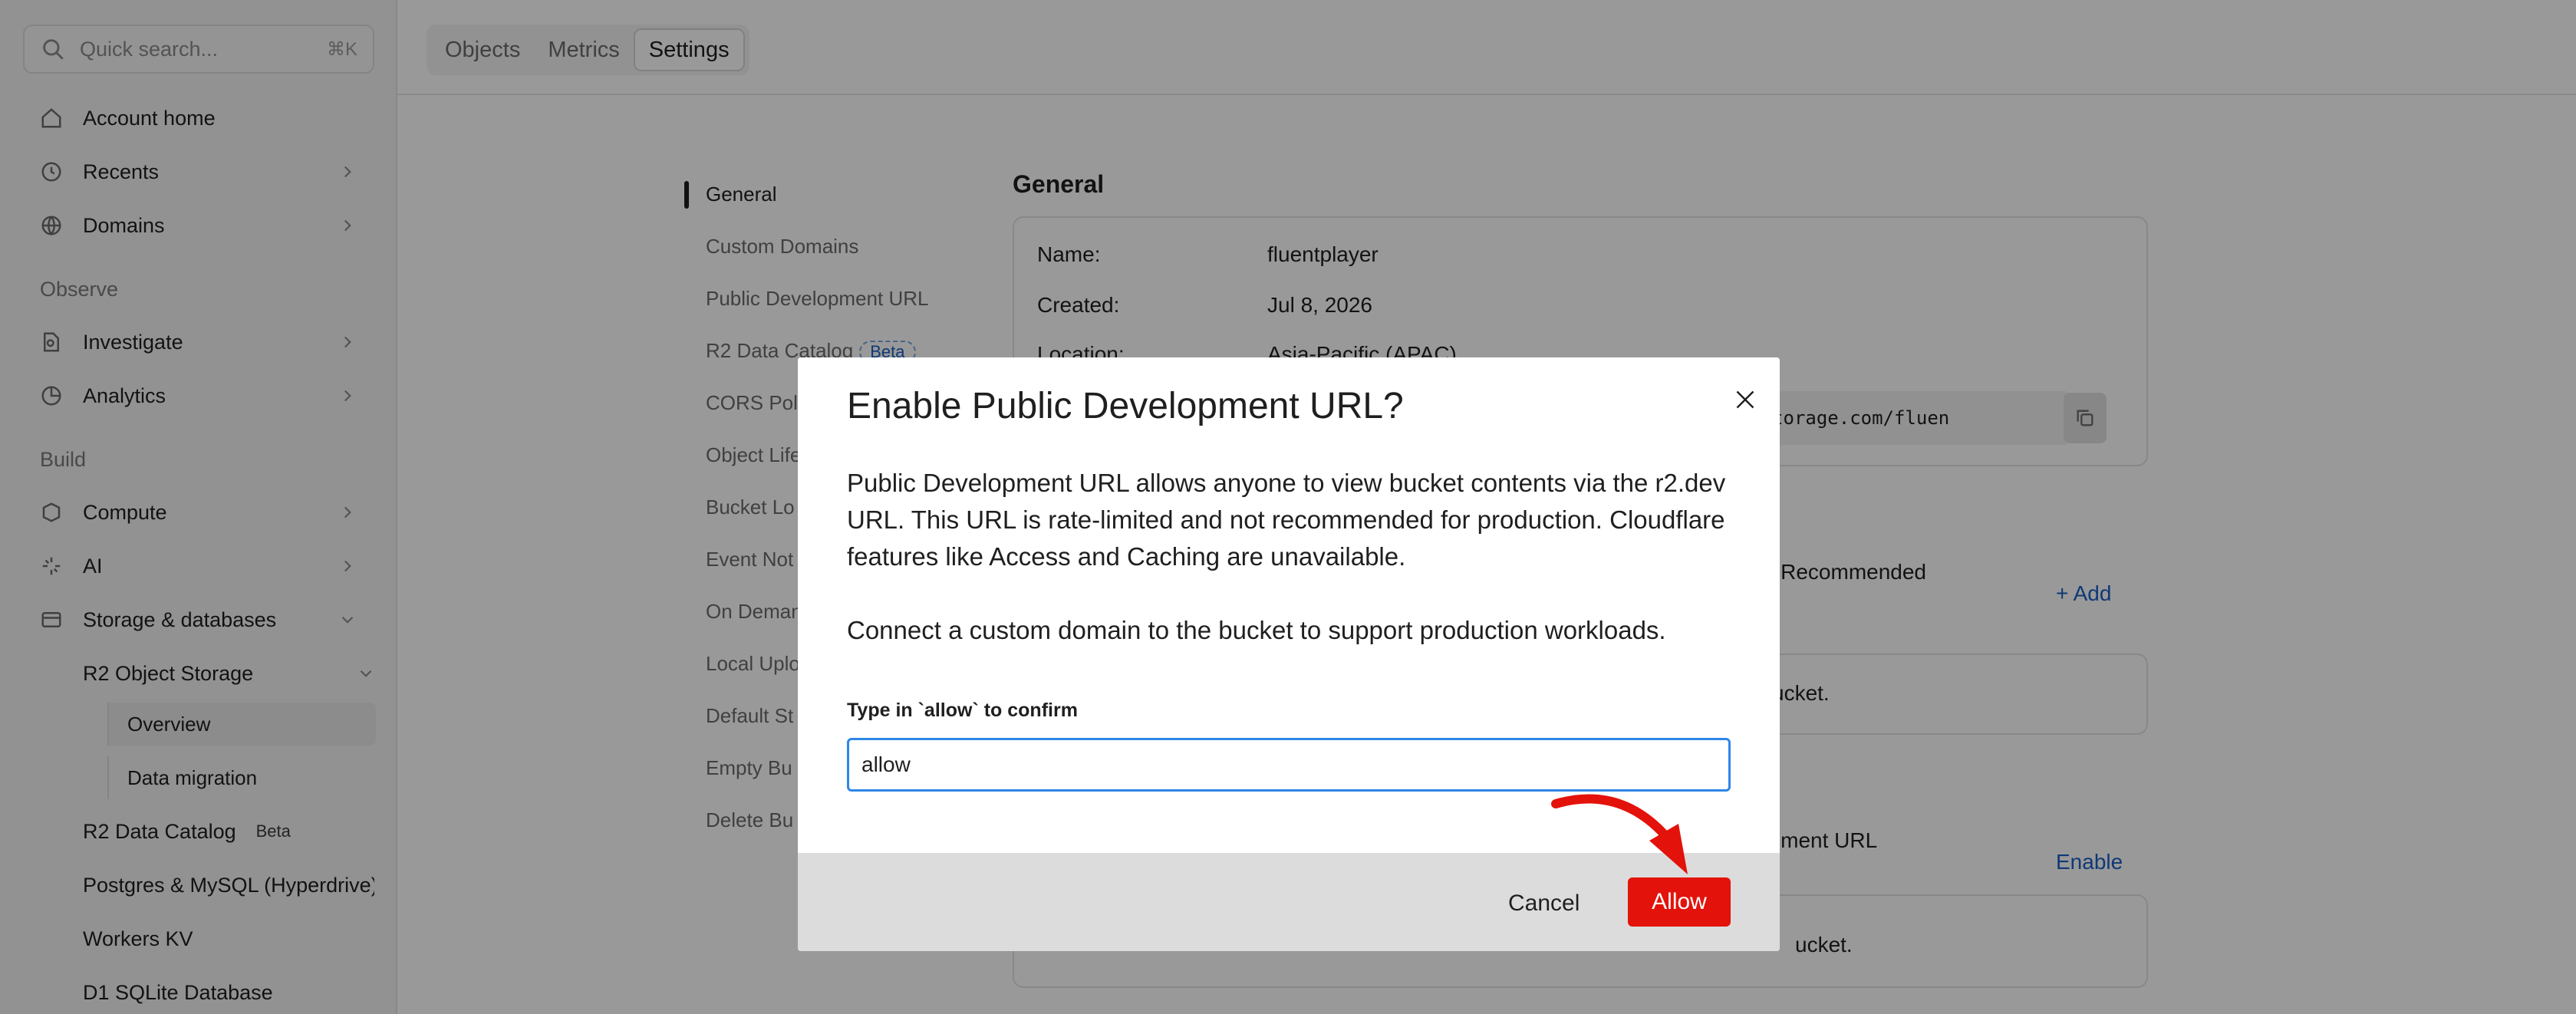  Describe the element at coordinates (962, 711) in the screenshot. I see `confirm-label: Type in `allow` to confirm` at that location.